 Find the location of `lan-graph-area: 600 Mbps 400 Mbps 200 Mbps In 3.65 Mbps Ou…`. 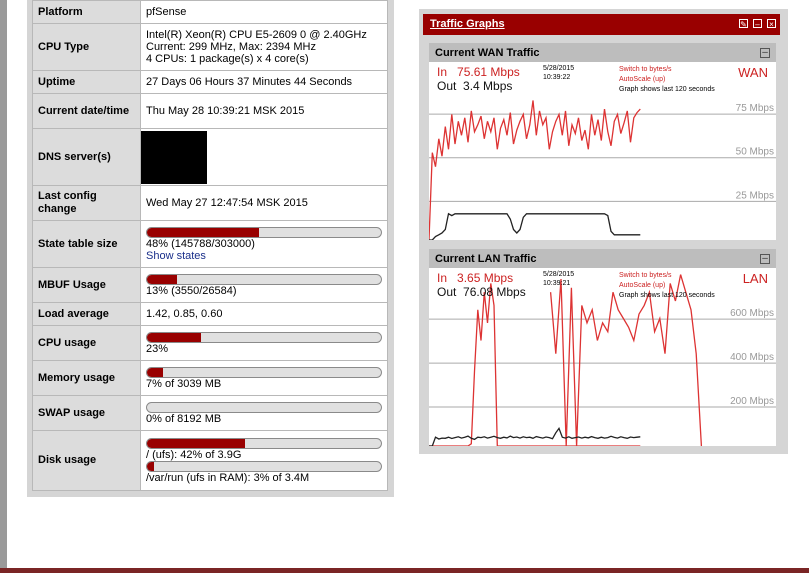

lan-graph-area: 600 Mbps 400 Mbps 200 Mbps In 3.65 Mbps Ou… is located at coordinates (602, 357).